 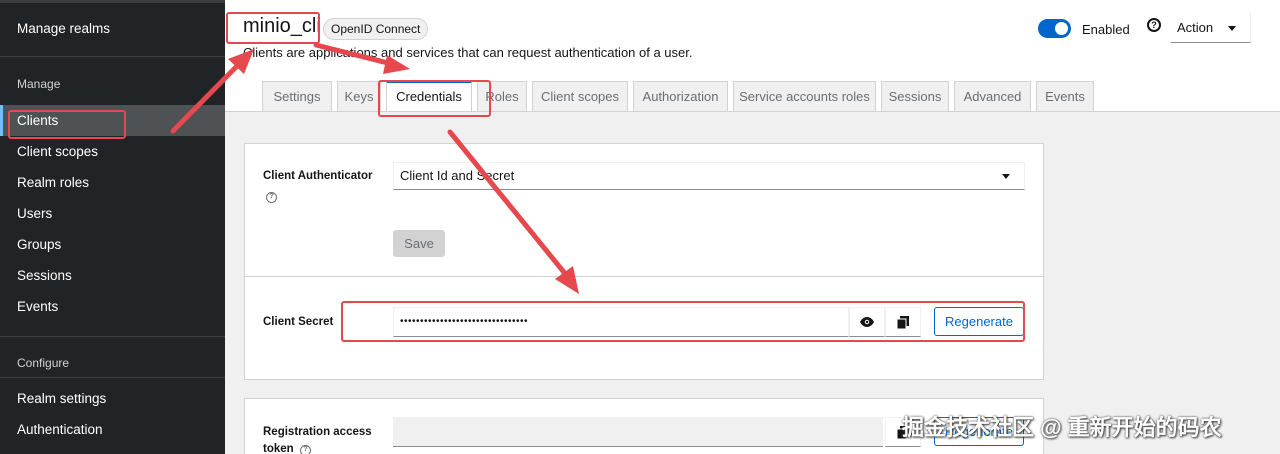 What do you see at coordinates (915, 96) in the screenshot?
I see `tab-sessions: Sessions` at bounding box center [915, 96].